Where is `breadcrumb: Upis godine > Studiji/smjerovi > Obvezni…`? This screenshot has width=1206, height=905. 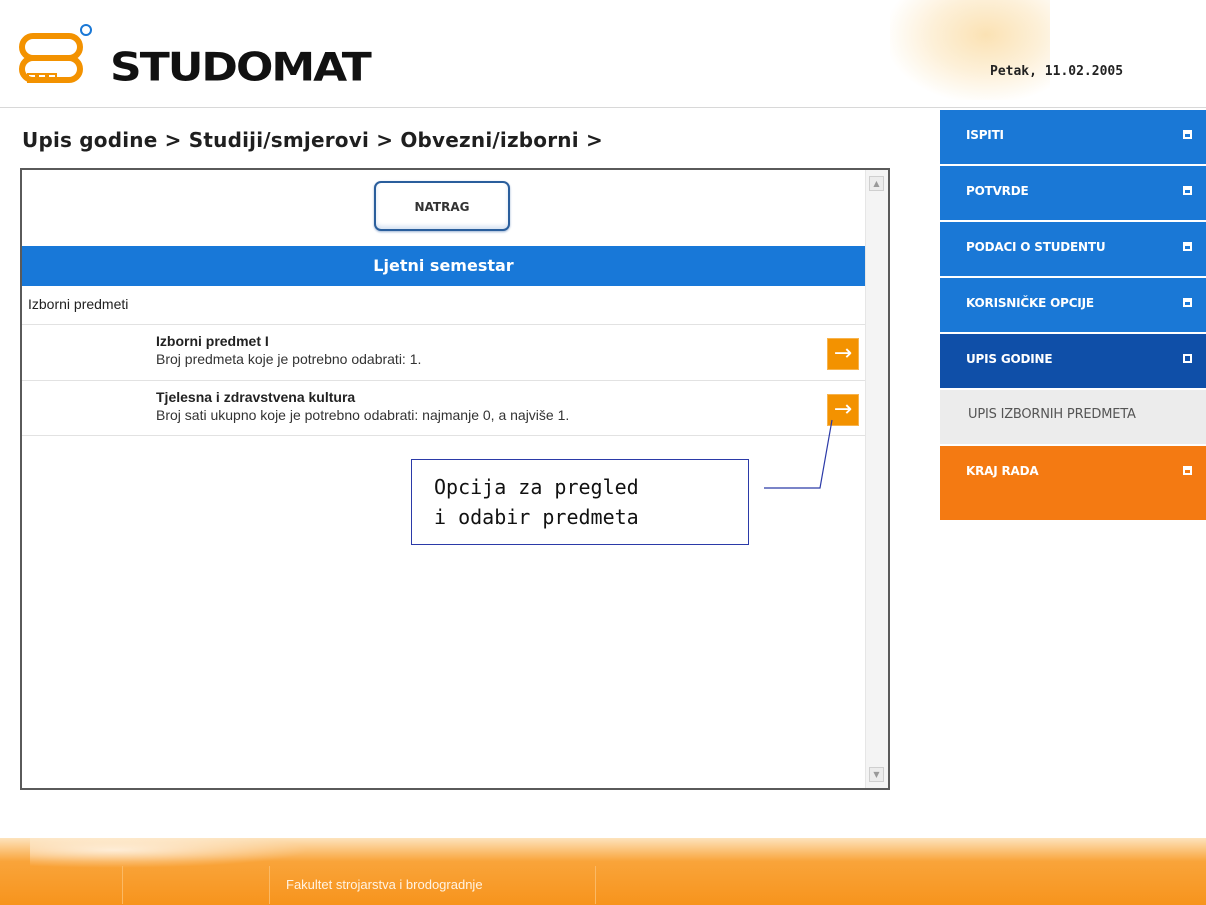
breadcrumb: Upis godine > Studiji/smjerovi > Obvezni… is located at coordinates (312, 140).